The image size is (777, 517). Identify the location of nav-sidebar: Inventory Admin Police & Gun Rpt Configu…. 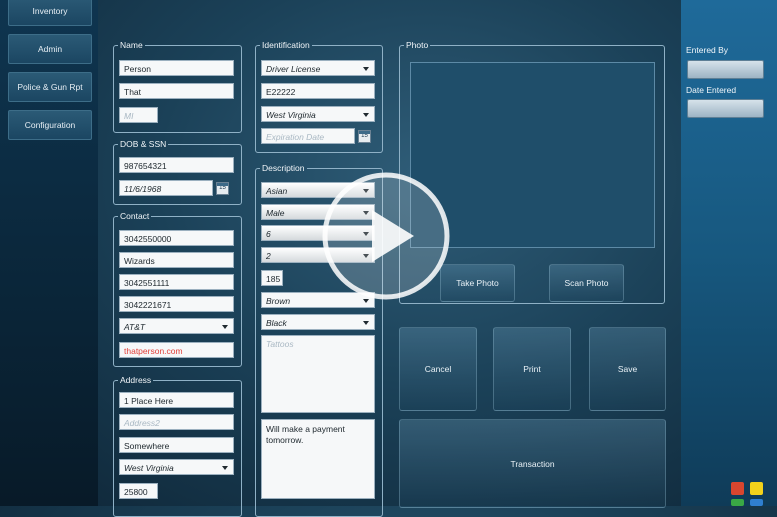
(49, 253).